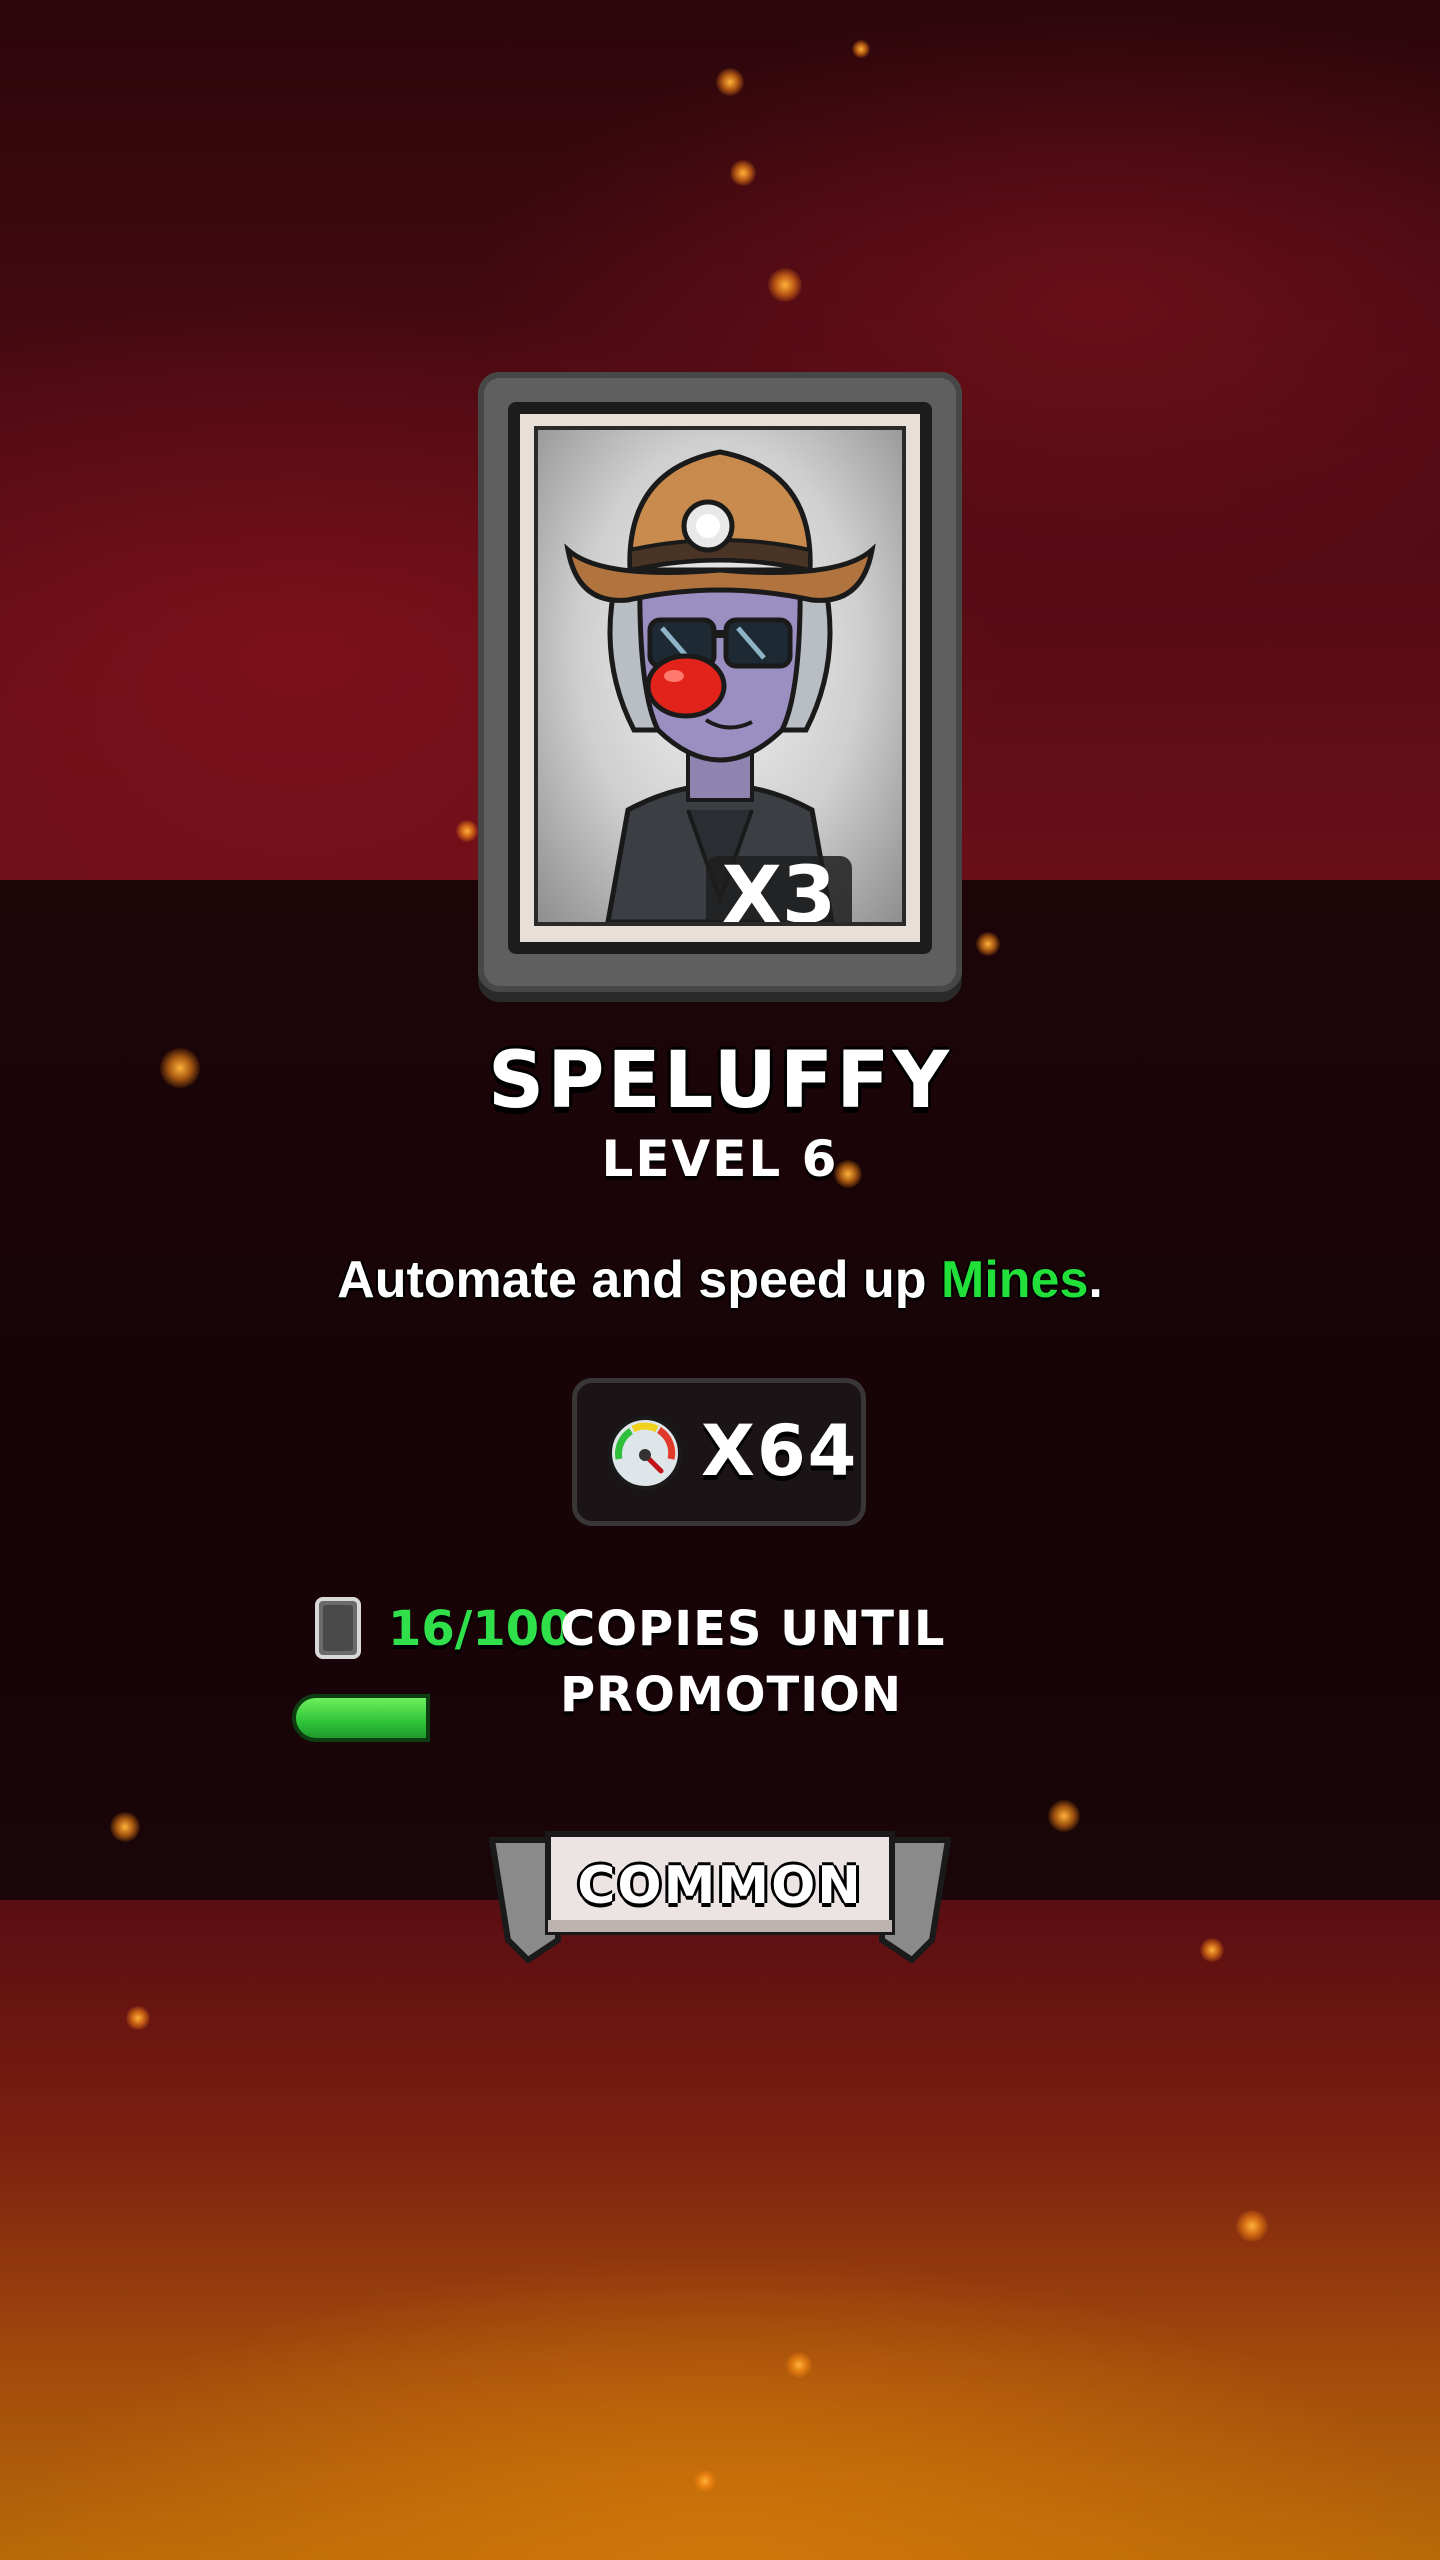 Image resolution: width=1440 pixels, height=2560 pixels. I want to click on card-portrait: X3, so click(720, 676).